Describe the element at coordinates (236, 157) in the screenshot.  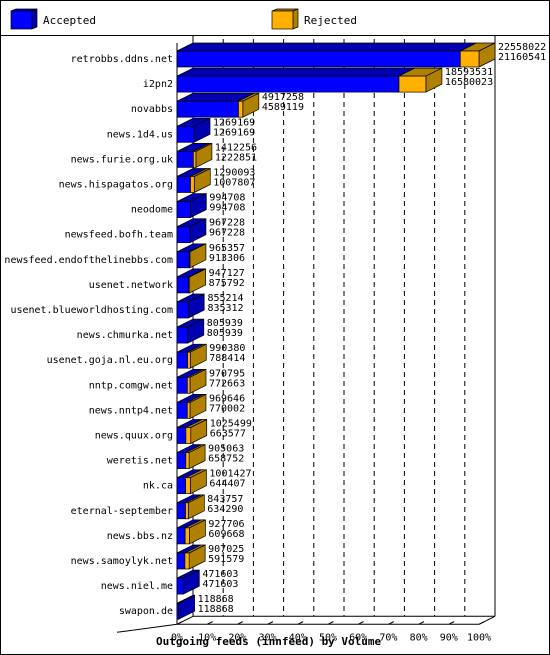
I see `accepted-value-label: 1222851` at that location.